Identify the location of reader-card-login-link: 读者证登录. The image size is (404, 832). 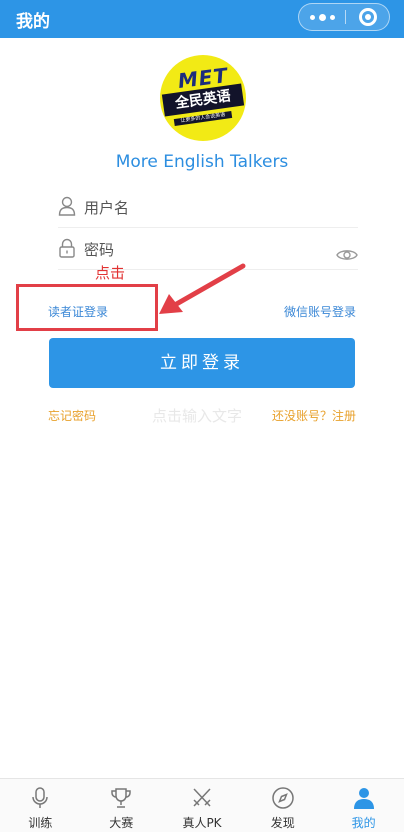
(78, 311).